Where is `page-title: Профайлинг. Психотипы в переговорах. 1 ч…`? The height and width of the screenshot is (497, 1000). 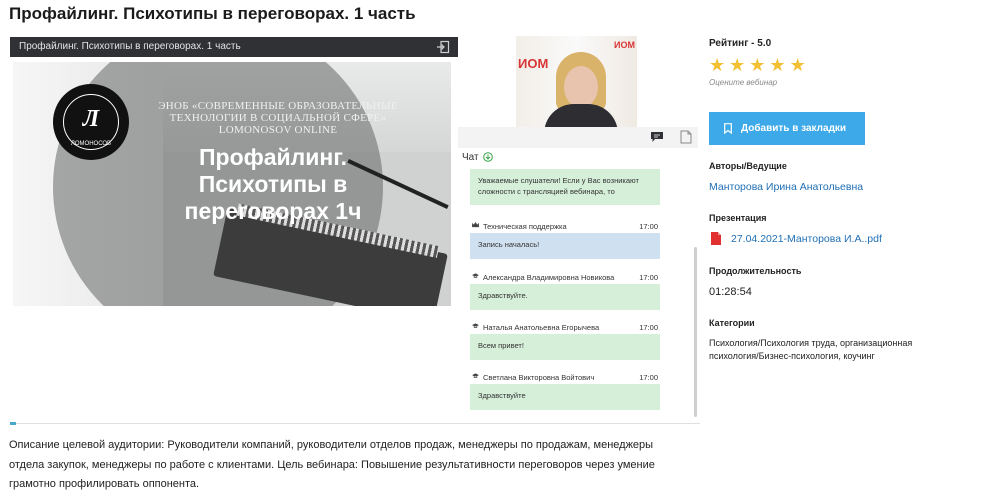
page-title: Профайлинг. Психотипы в переговорах. 1 ч… is located at coordinates (212, 13).